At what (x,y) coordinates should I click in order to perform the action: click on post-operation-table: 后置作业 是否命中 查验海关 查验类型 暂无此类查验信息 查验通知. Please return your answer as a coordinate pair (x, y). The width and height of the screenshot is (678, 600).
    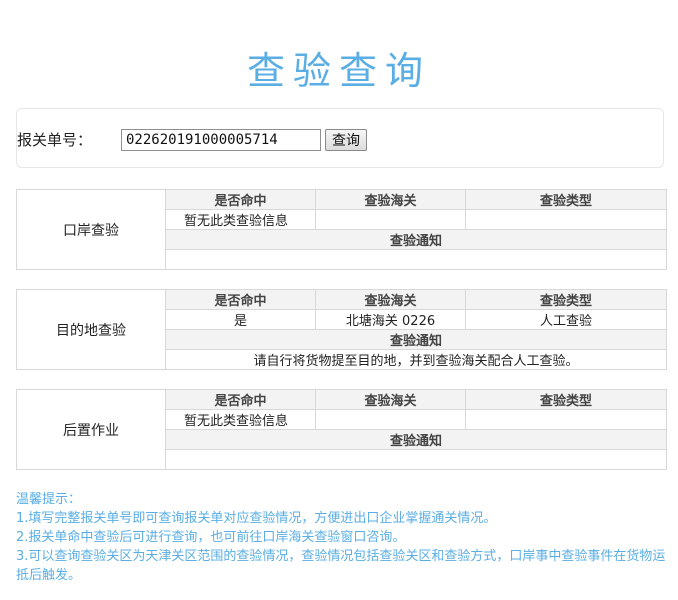
    Looking at the image, I should click on (341, 429).